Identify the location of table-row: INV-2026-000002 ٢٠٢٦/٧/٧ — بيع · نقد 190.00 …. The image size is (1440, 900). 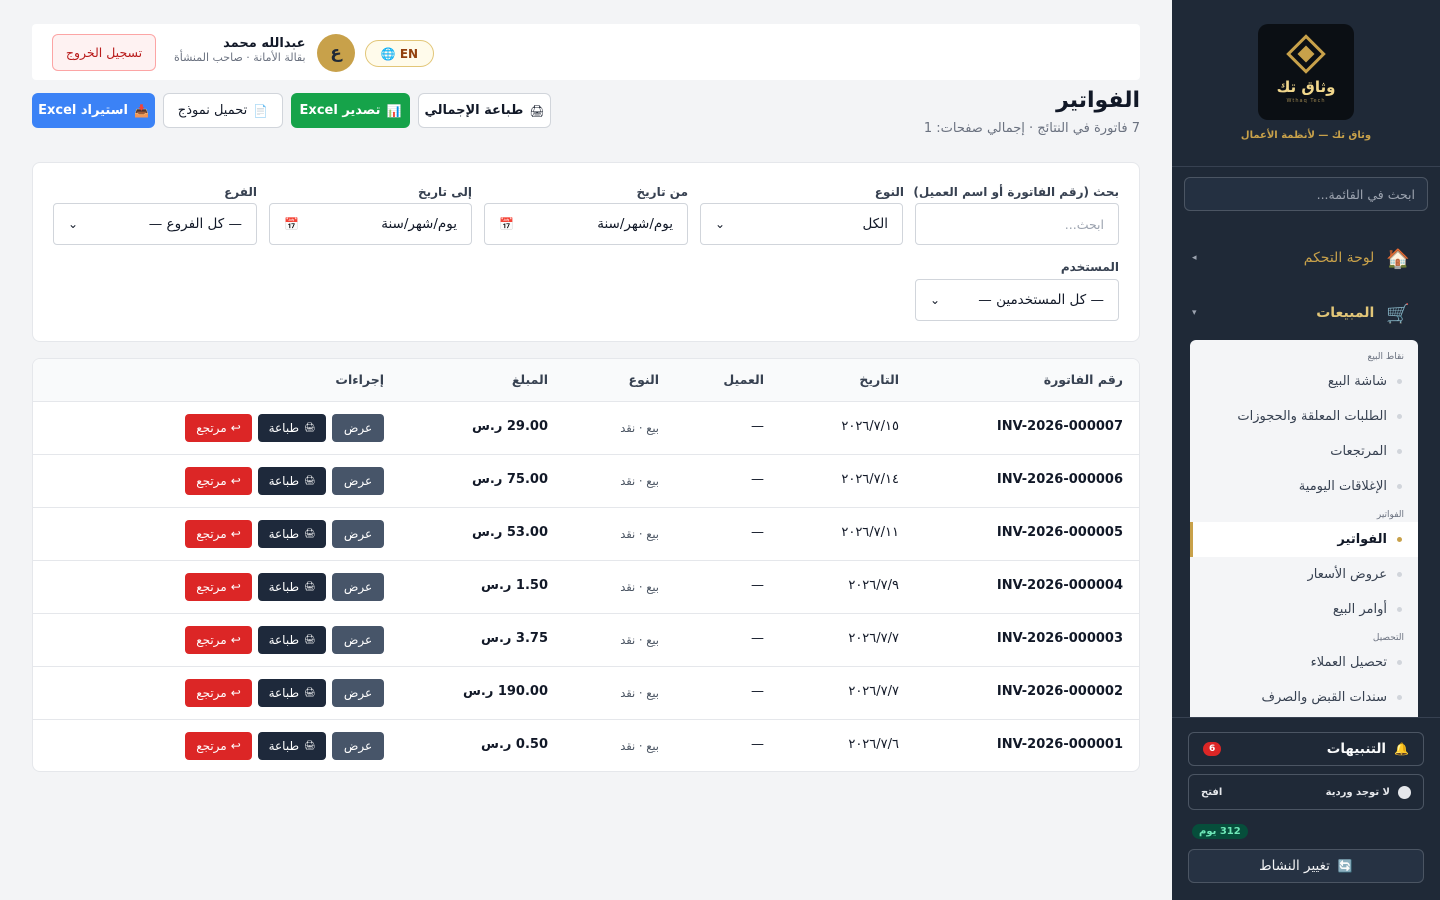
(586, 693).